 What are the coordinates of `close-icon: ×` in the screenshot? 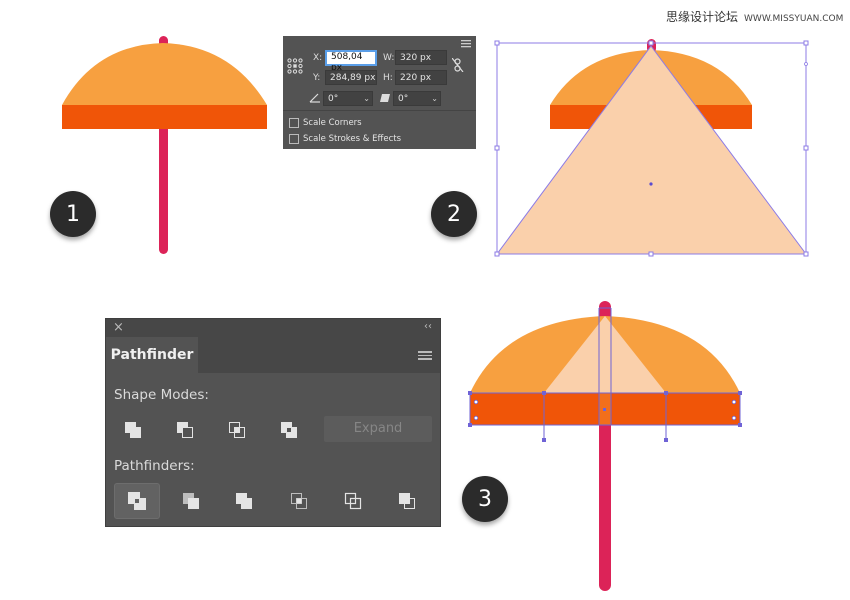 It's located at (118, 327).